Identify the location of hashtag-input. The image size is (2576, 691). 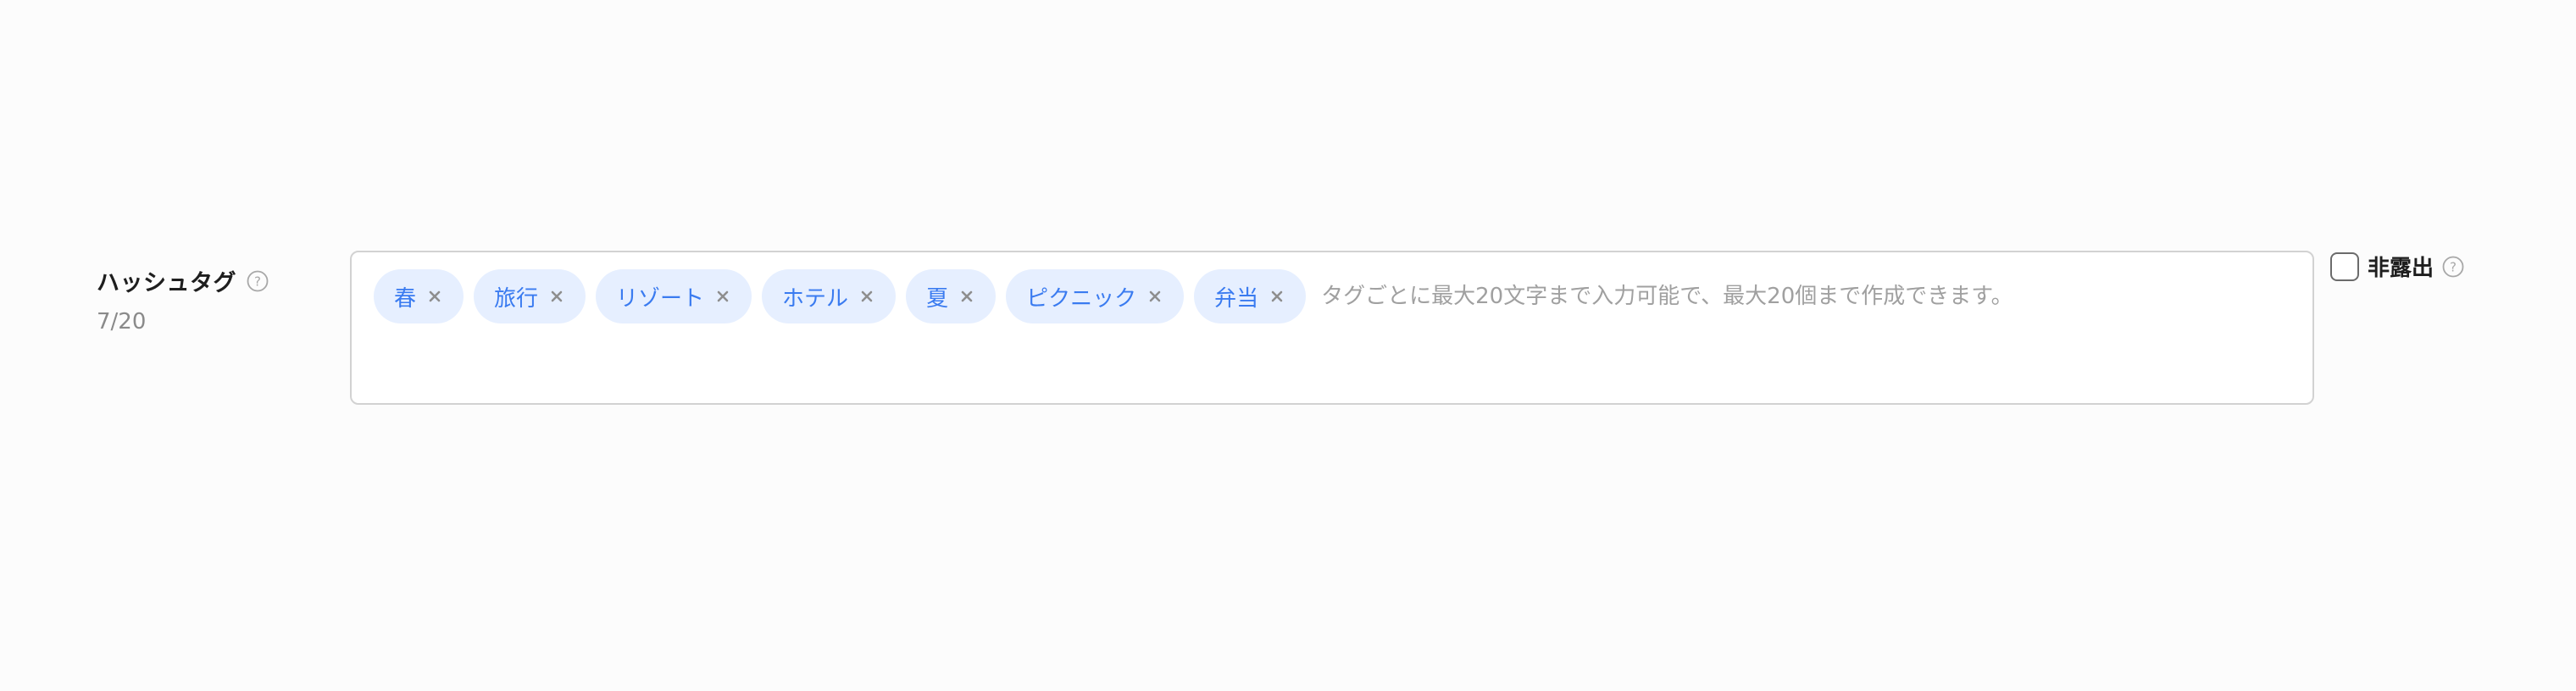
(1803, 296).